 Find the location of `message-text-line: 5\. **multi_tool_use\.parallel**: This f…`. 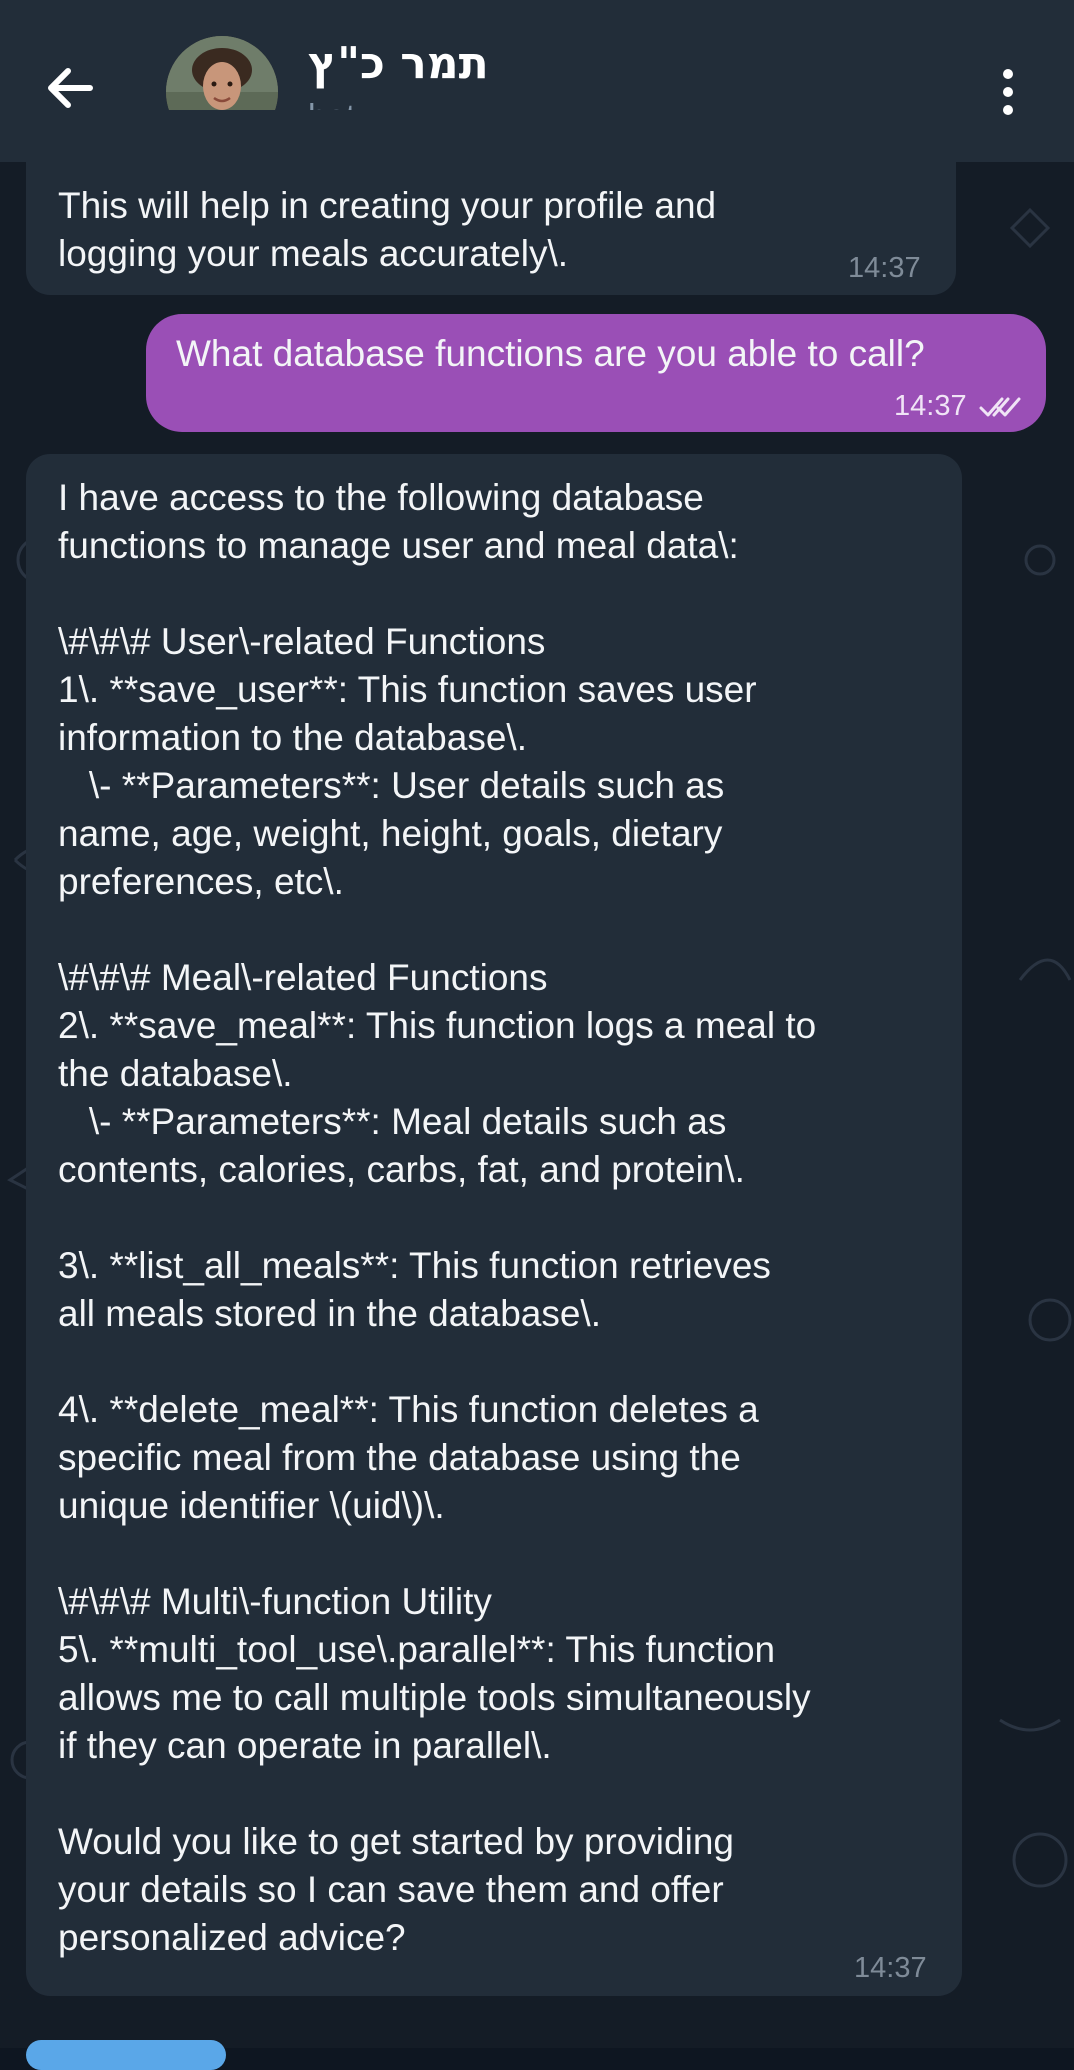

message-text-line: 5\. **multi_tool_use\.parallel**: This f… is located at coordinates (417, 1649).